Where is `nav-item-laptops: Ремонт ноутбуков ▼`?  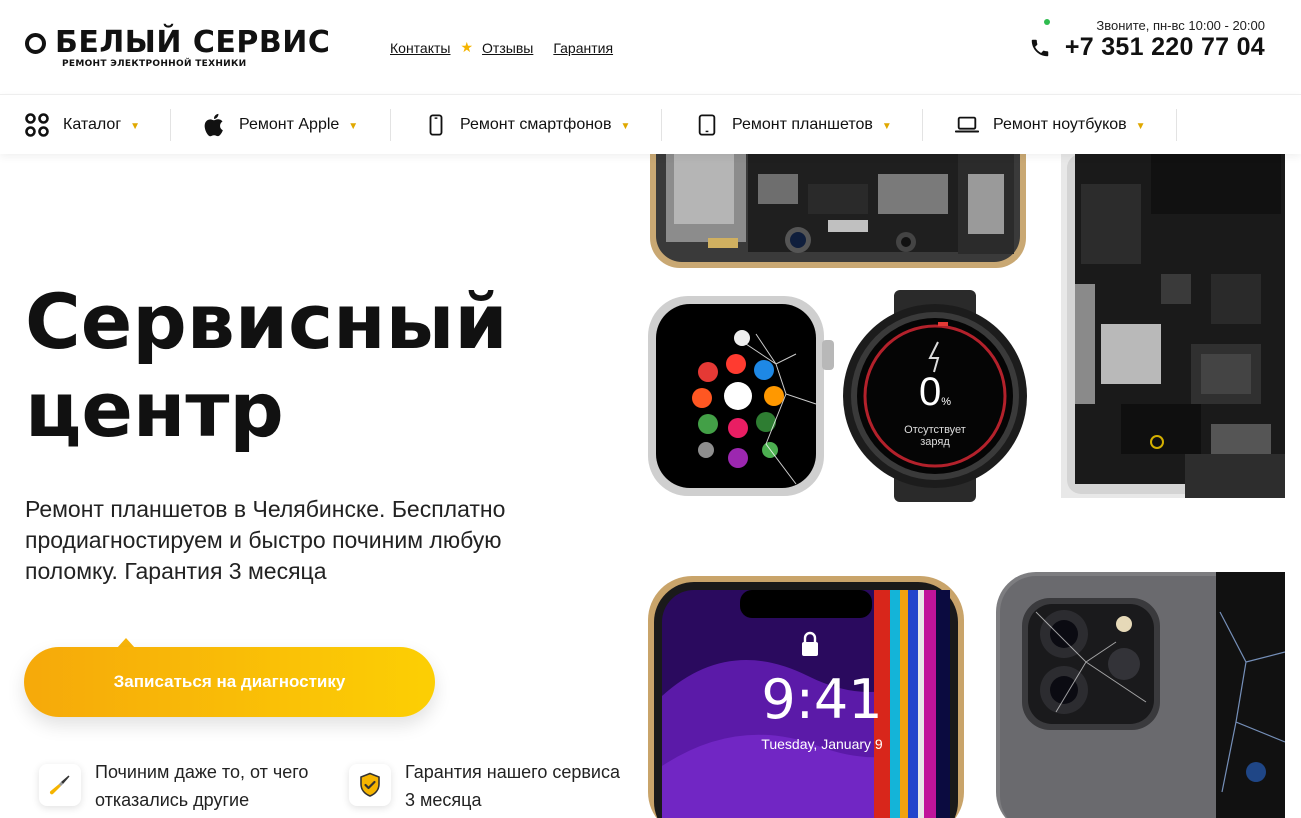
nav-item-laptops: Ремонт ноутбуков ▼ is located at coordinates (1050, 125).